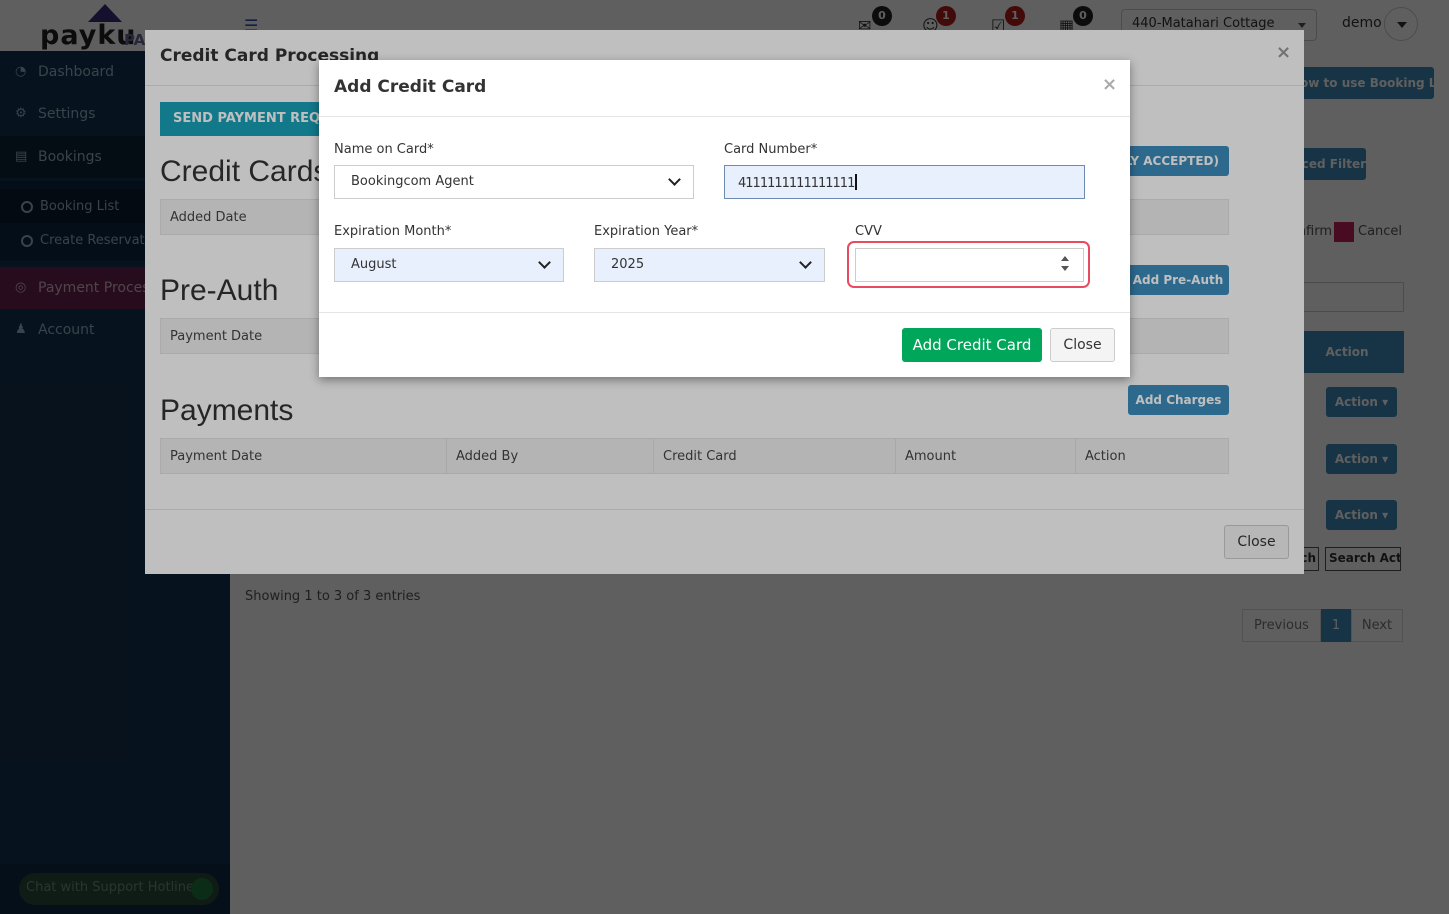 The height and width of the screenshot is (914, 1449). What do you see at coordinates (393, 231) in the screenshot?
I see `expiration-month-label: Expiration Month*` at bounding box center [393, 231].